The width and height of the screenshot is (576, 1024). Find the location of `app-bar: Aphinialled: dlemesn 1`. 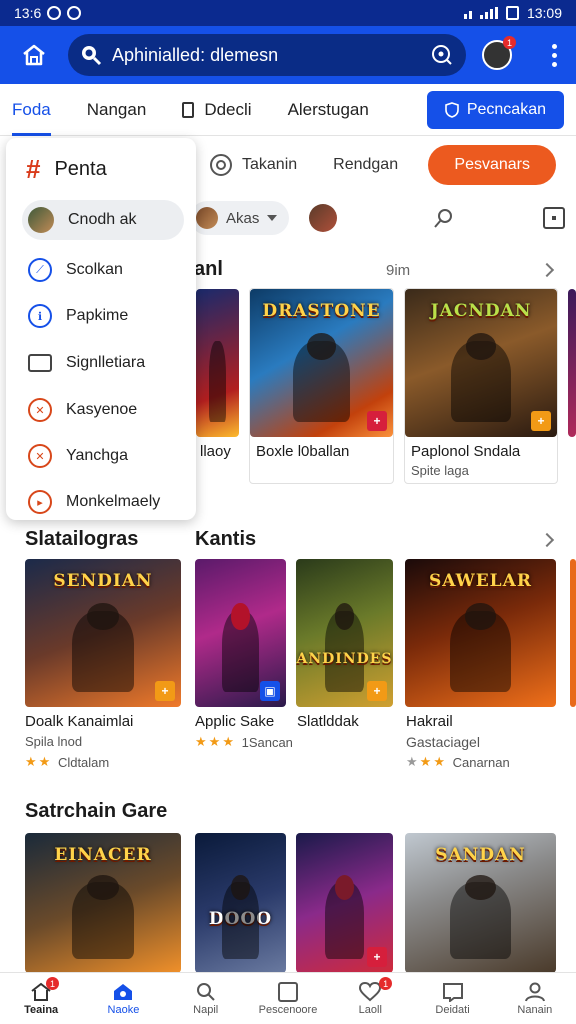

app-bar: Aphinialled: dlemesn 1 is located at coordinates (288, 55).